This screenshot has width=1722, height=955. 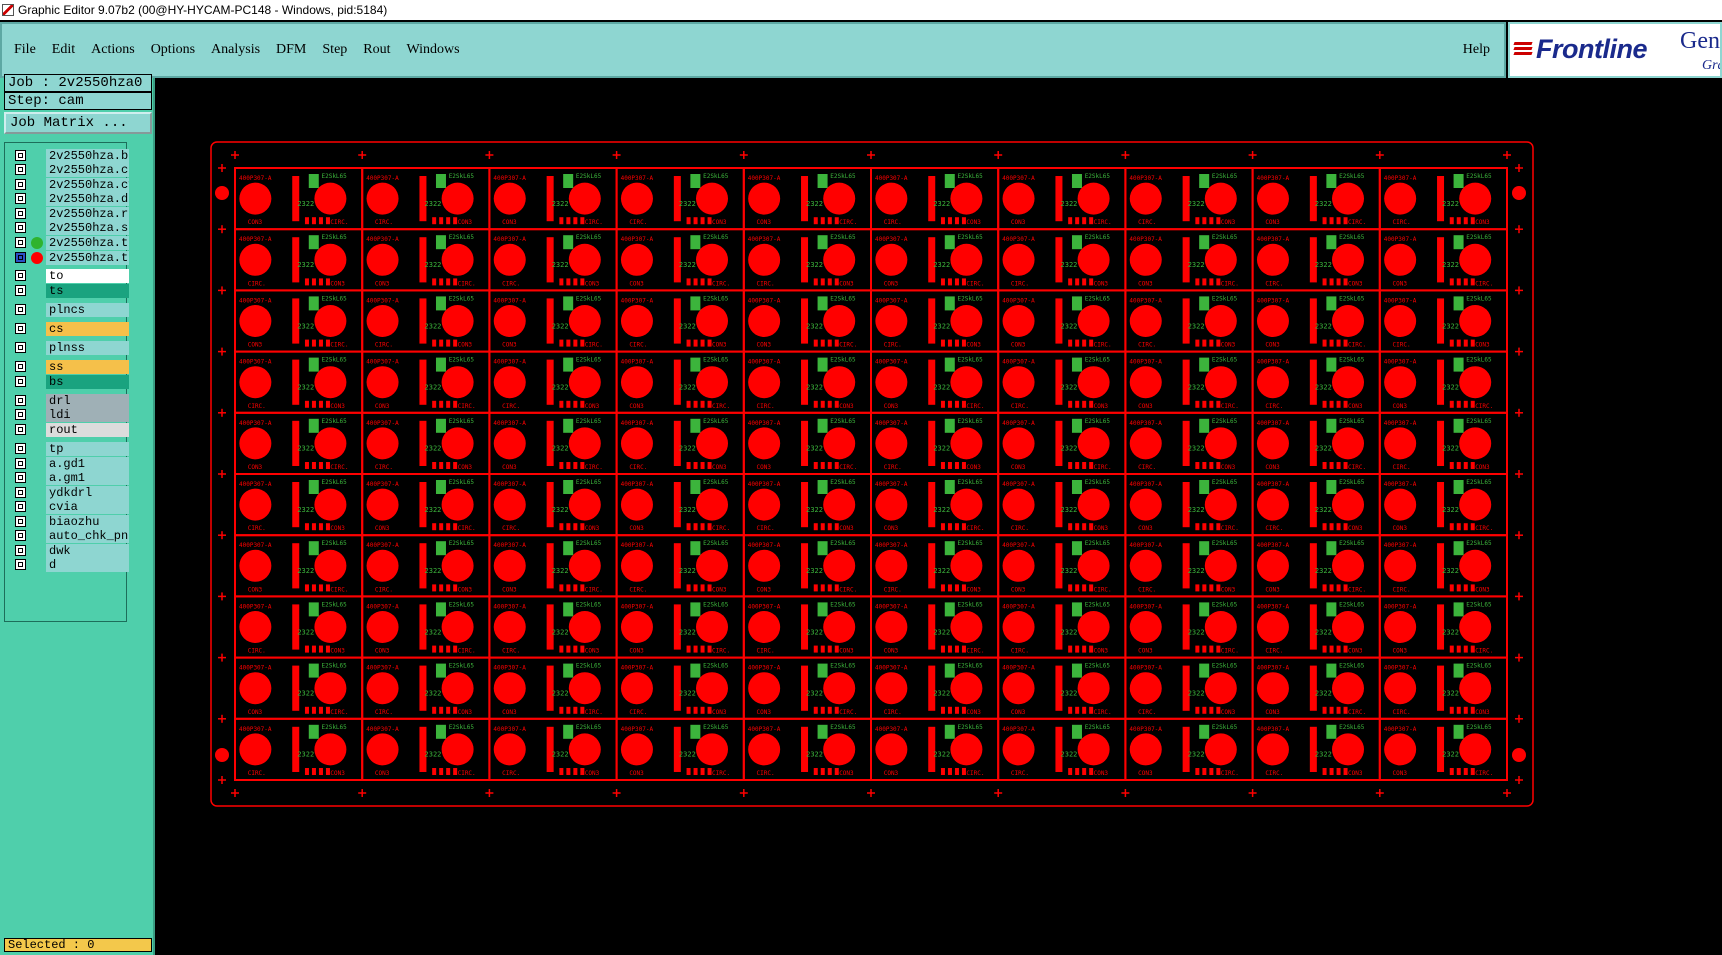 I want to click on layer-row: 2v2550hza.cv, so click(x=69, y=185).